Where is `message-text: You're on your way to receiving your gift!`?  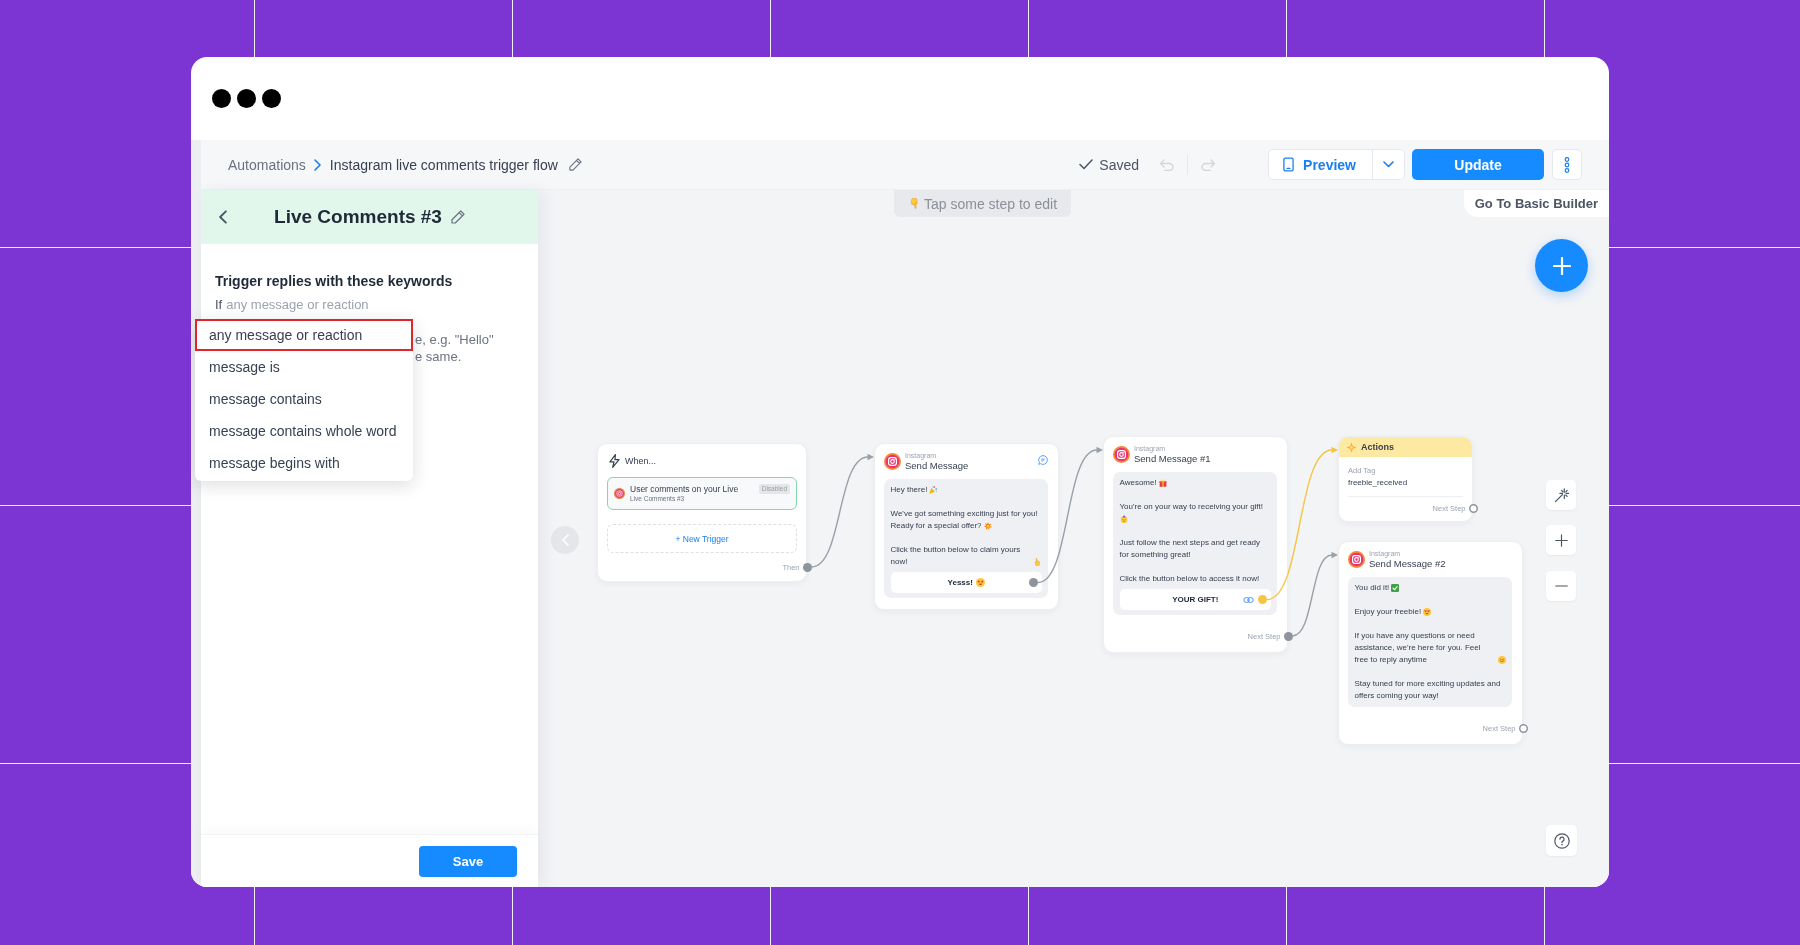
message-text: You're on your way to receiving your gift! is located at coordinates (1191, 507).